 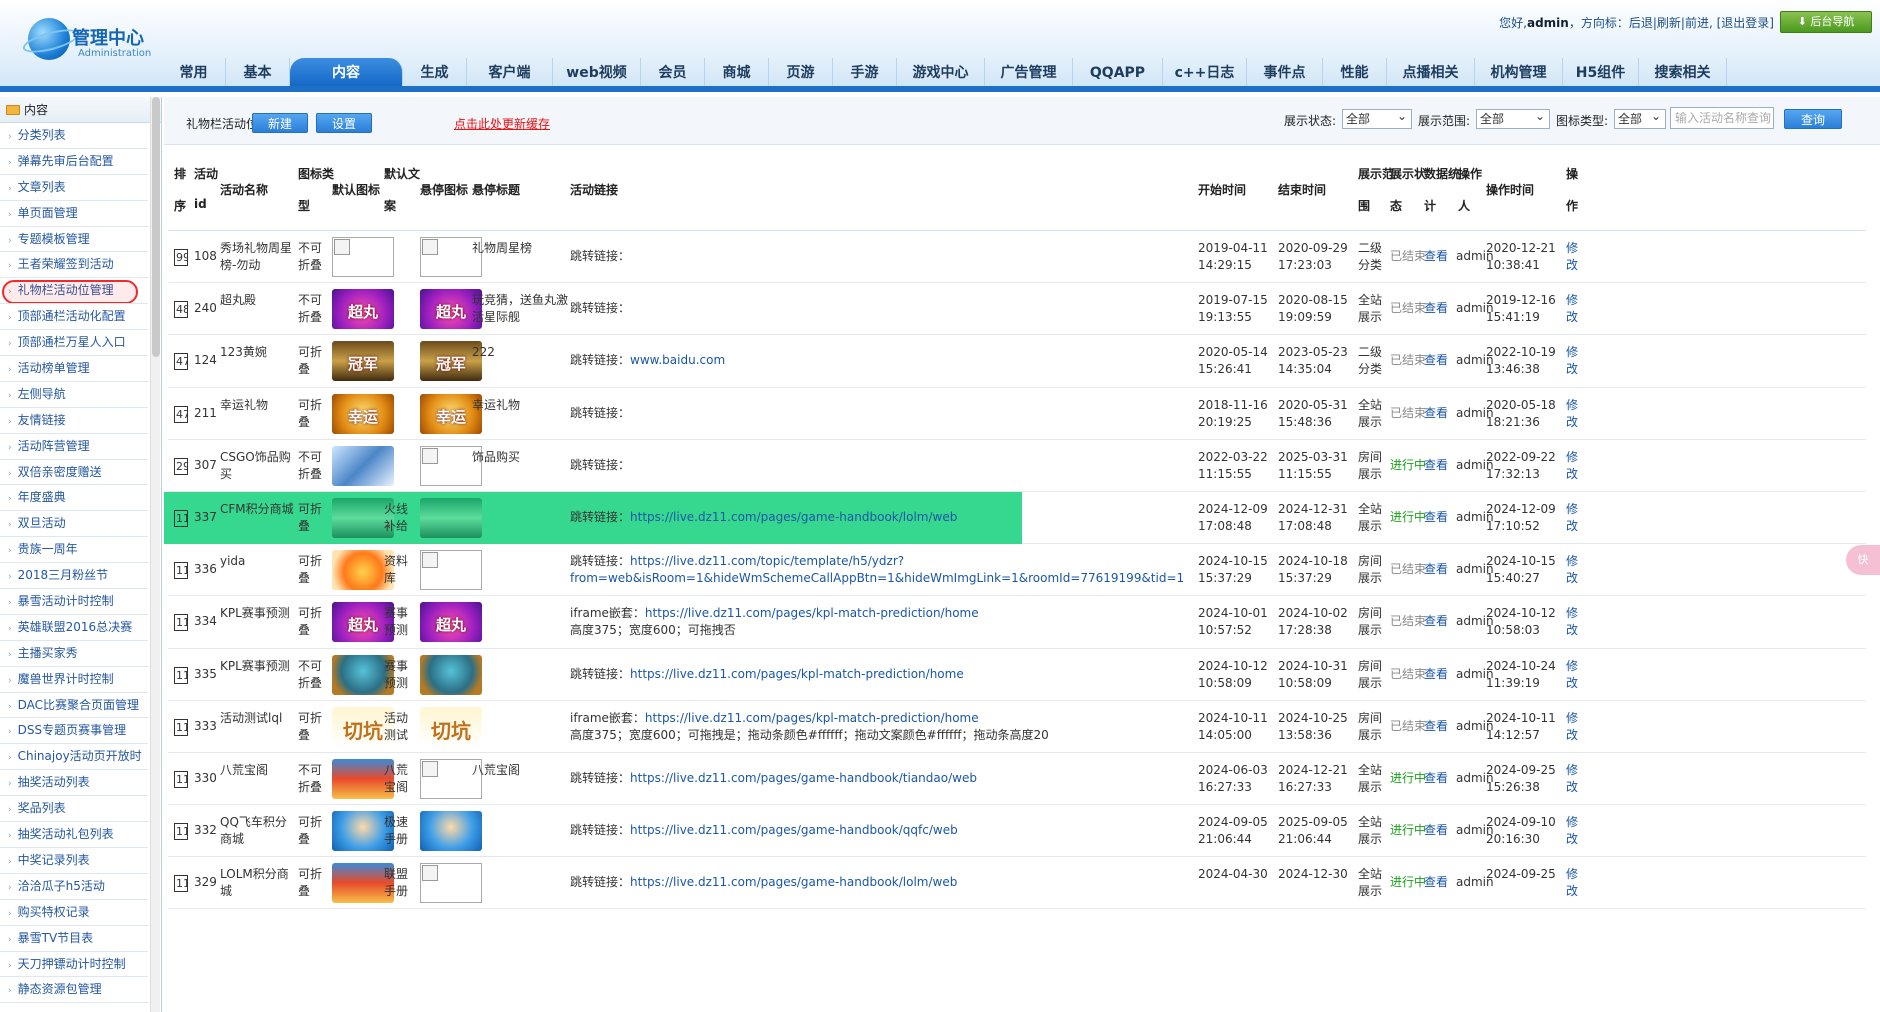 What do you see at coordinates (1285, 73) in the screenshot?
I see `tab-14: 事件点` at bounding box center [1285, 73].